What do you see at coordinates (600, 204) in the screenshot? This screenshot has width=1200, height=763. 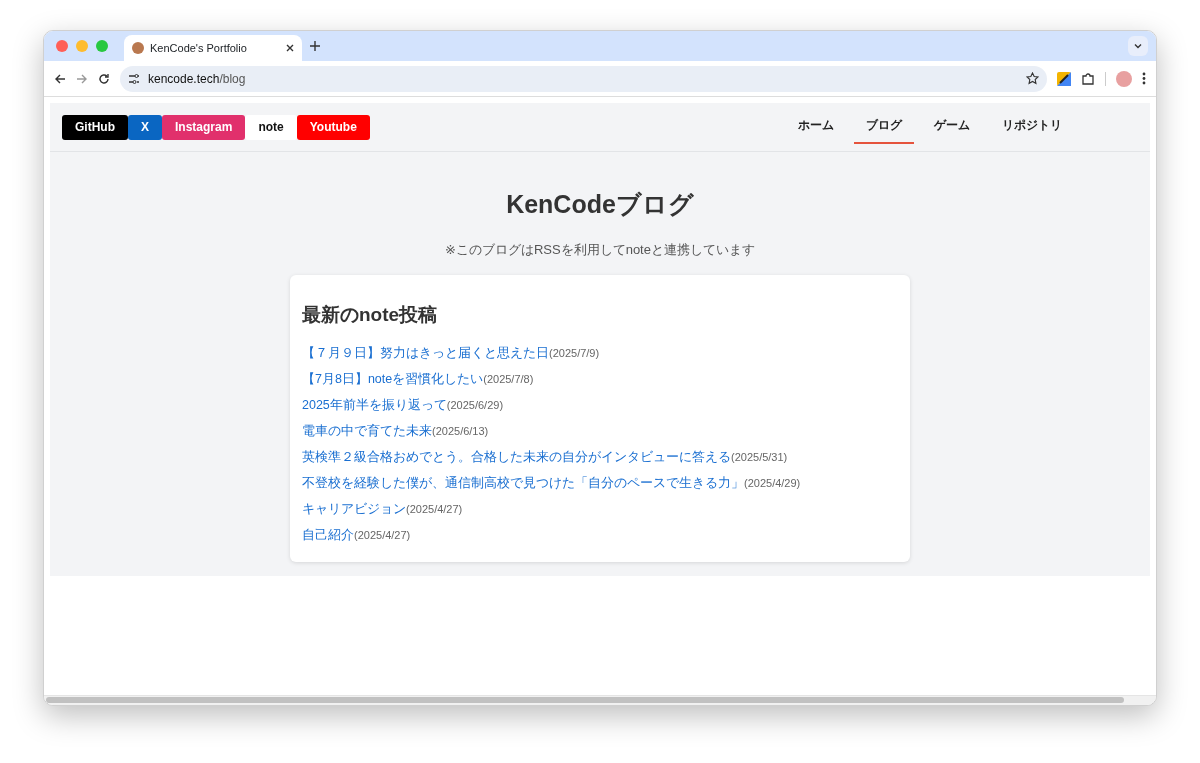 I see `page-title: KenCodeブログ` at bounding box center [600, 204].